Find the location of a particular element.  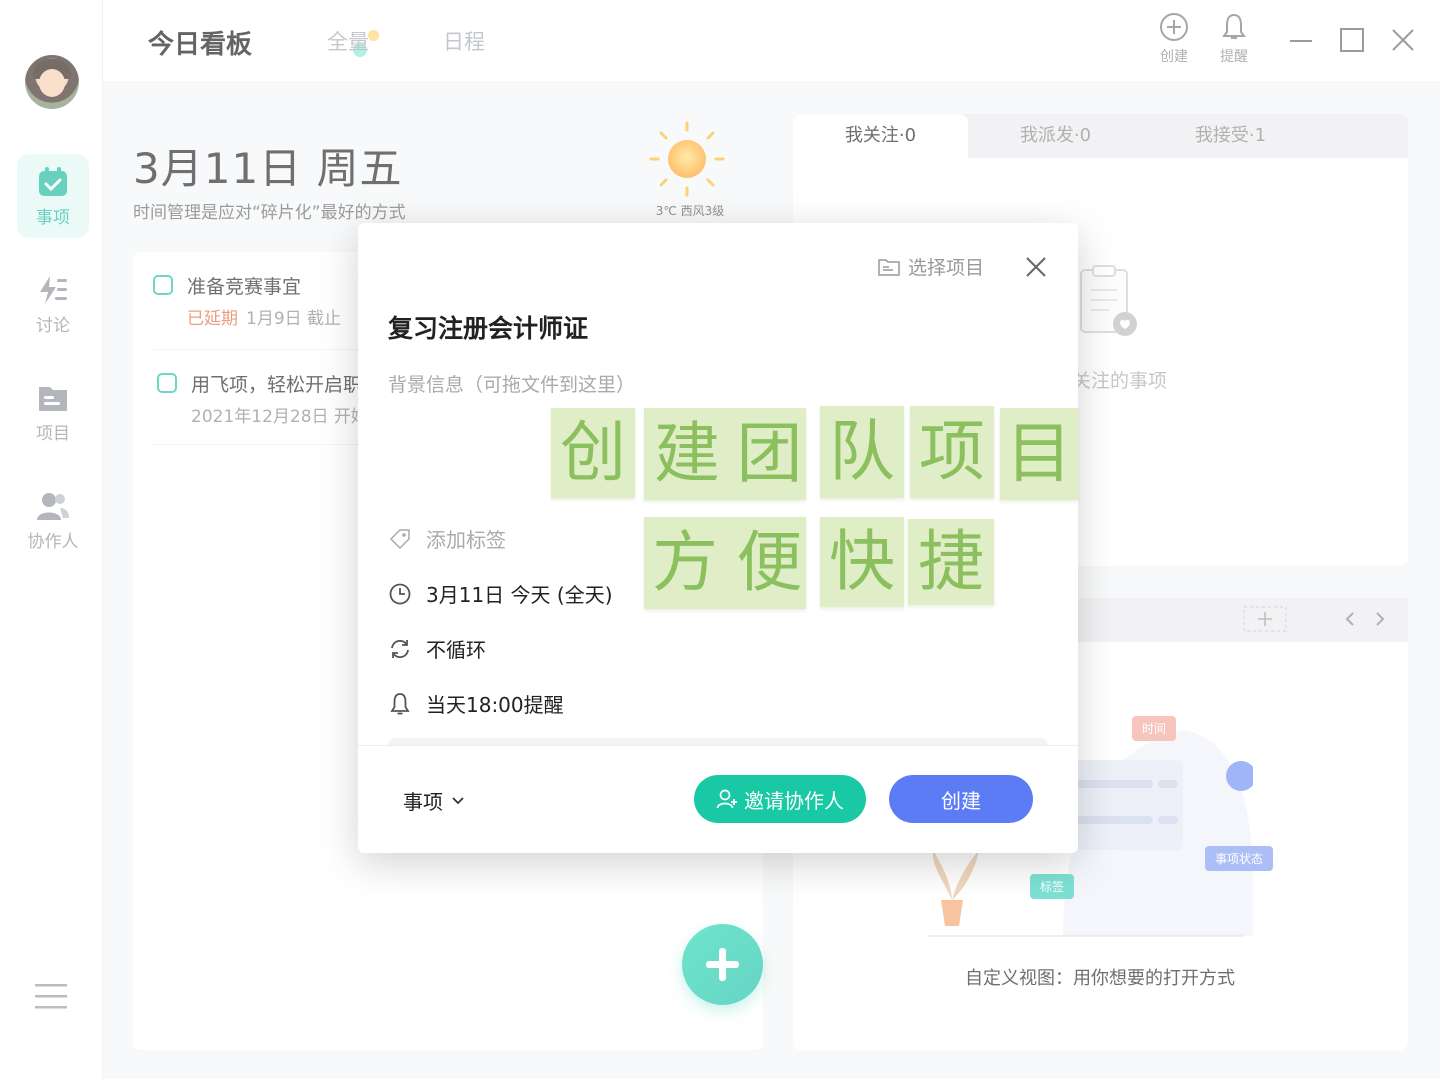

date-field: 3月11日 今天 (全天) is located at coordinates (500, 593).